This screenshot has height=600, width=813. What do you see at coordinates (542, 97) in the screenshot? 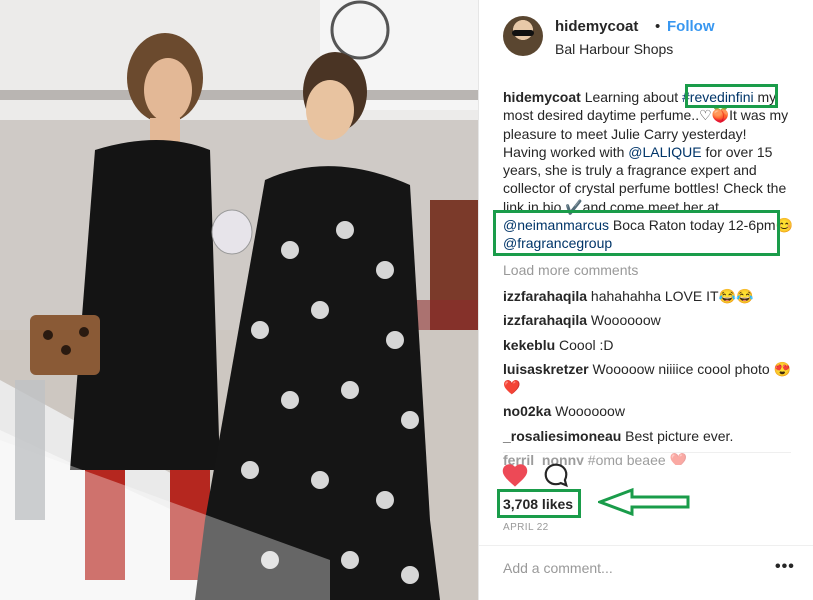
I see `caption-username: hidemycoat` at bounding box center [542, 97].